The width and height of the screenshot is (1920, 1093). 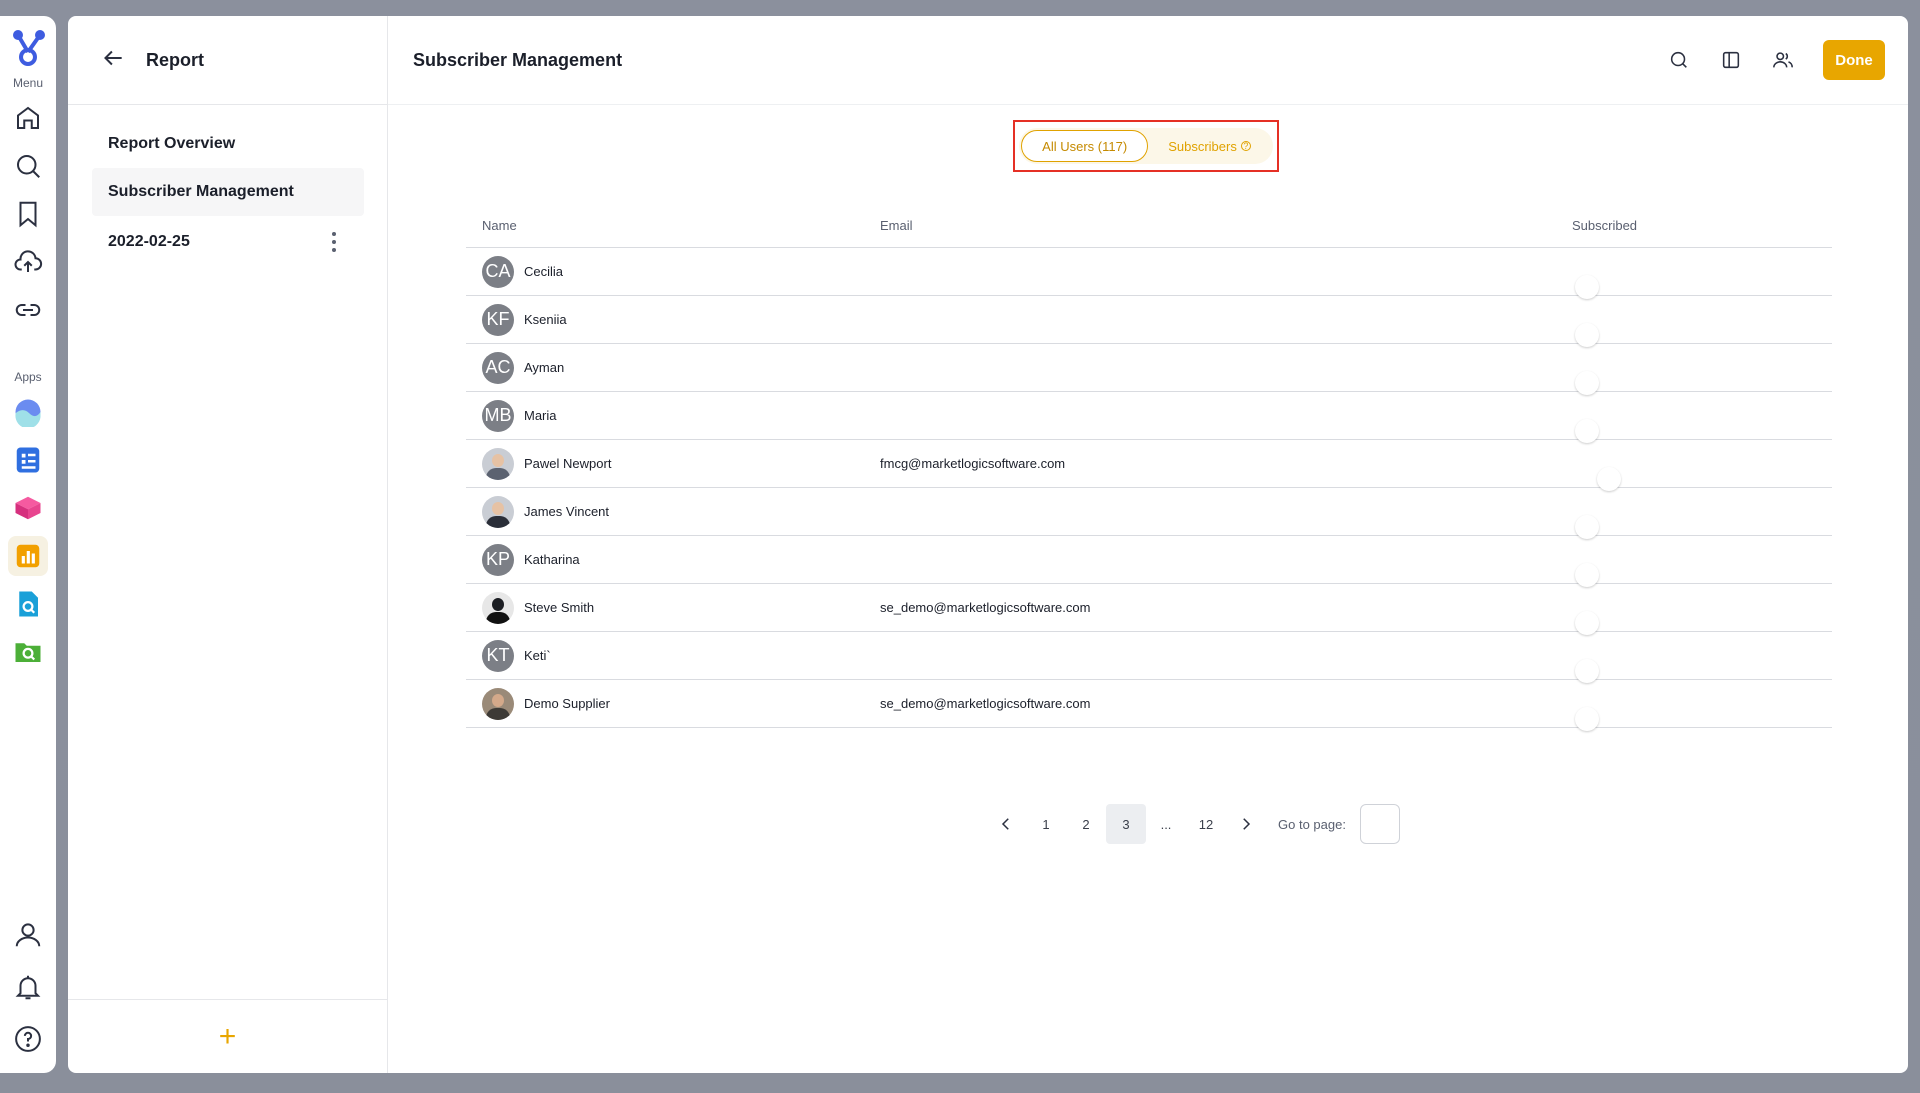 What do you see at coordinates (973, 463) in the screenshot?
I see `user-email: fmcg@marketlogicsoftware.com` at bounding box center [973, 463].